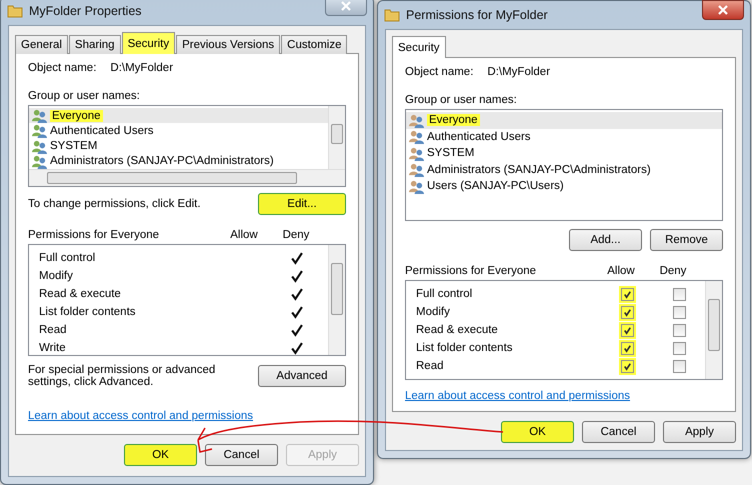 This screenshot has height=485, width=752. What do you see at coordinates (477, 15) in the screenshot?
I see `window-title: Permissions for MyFolder` at bounding box center [477, 15].